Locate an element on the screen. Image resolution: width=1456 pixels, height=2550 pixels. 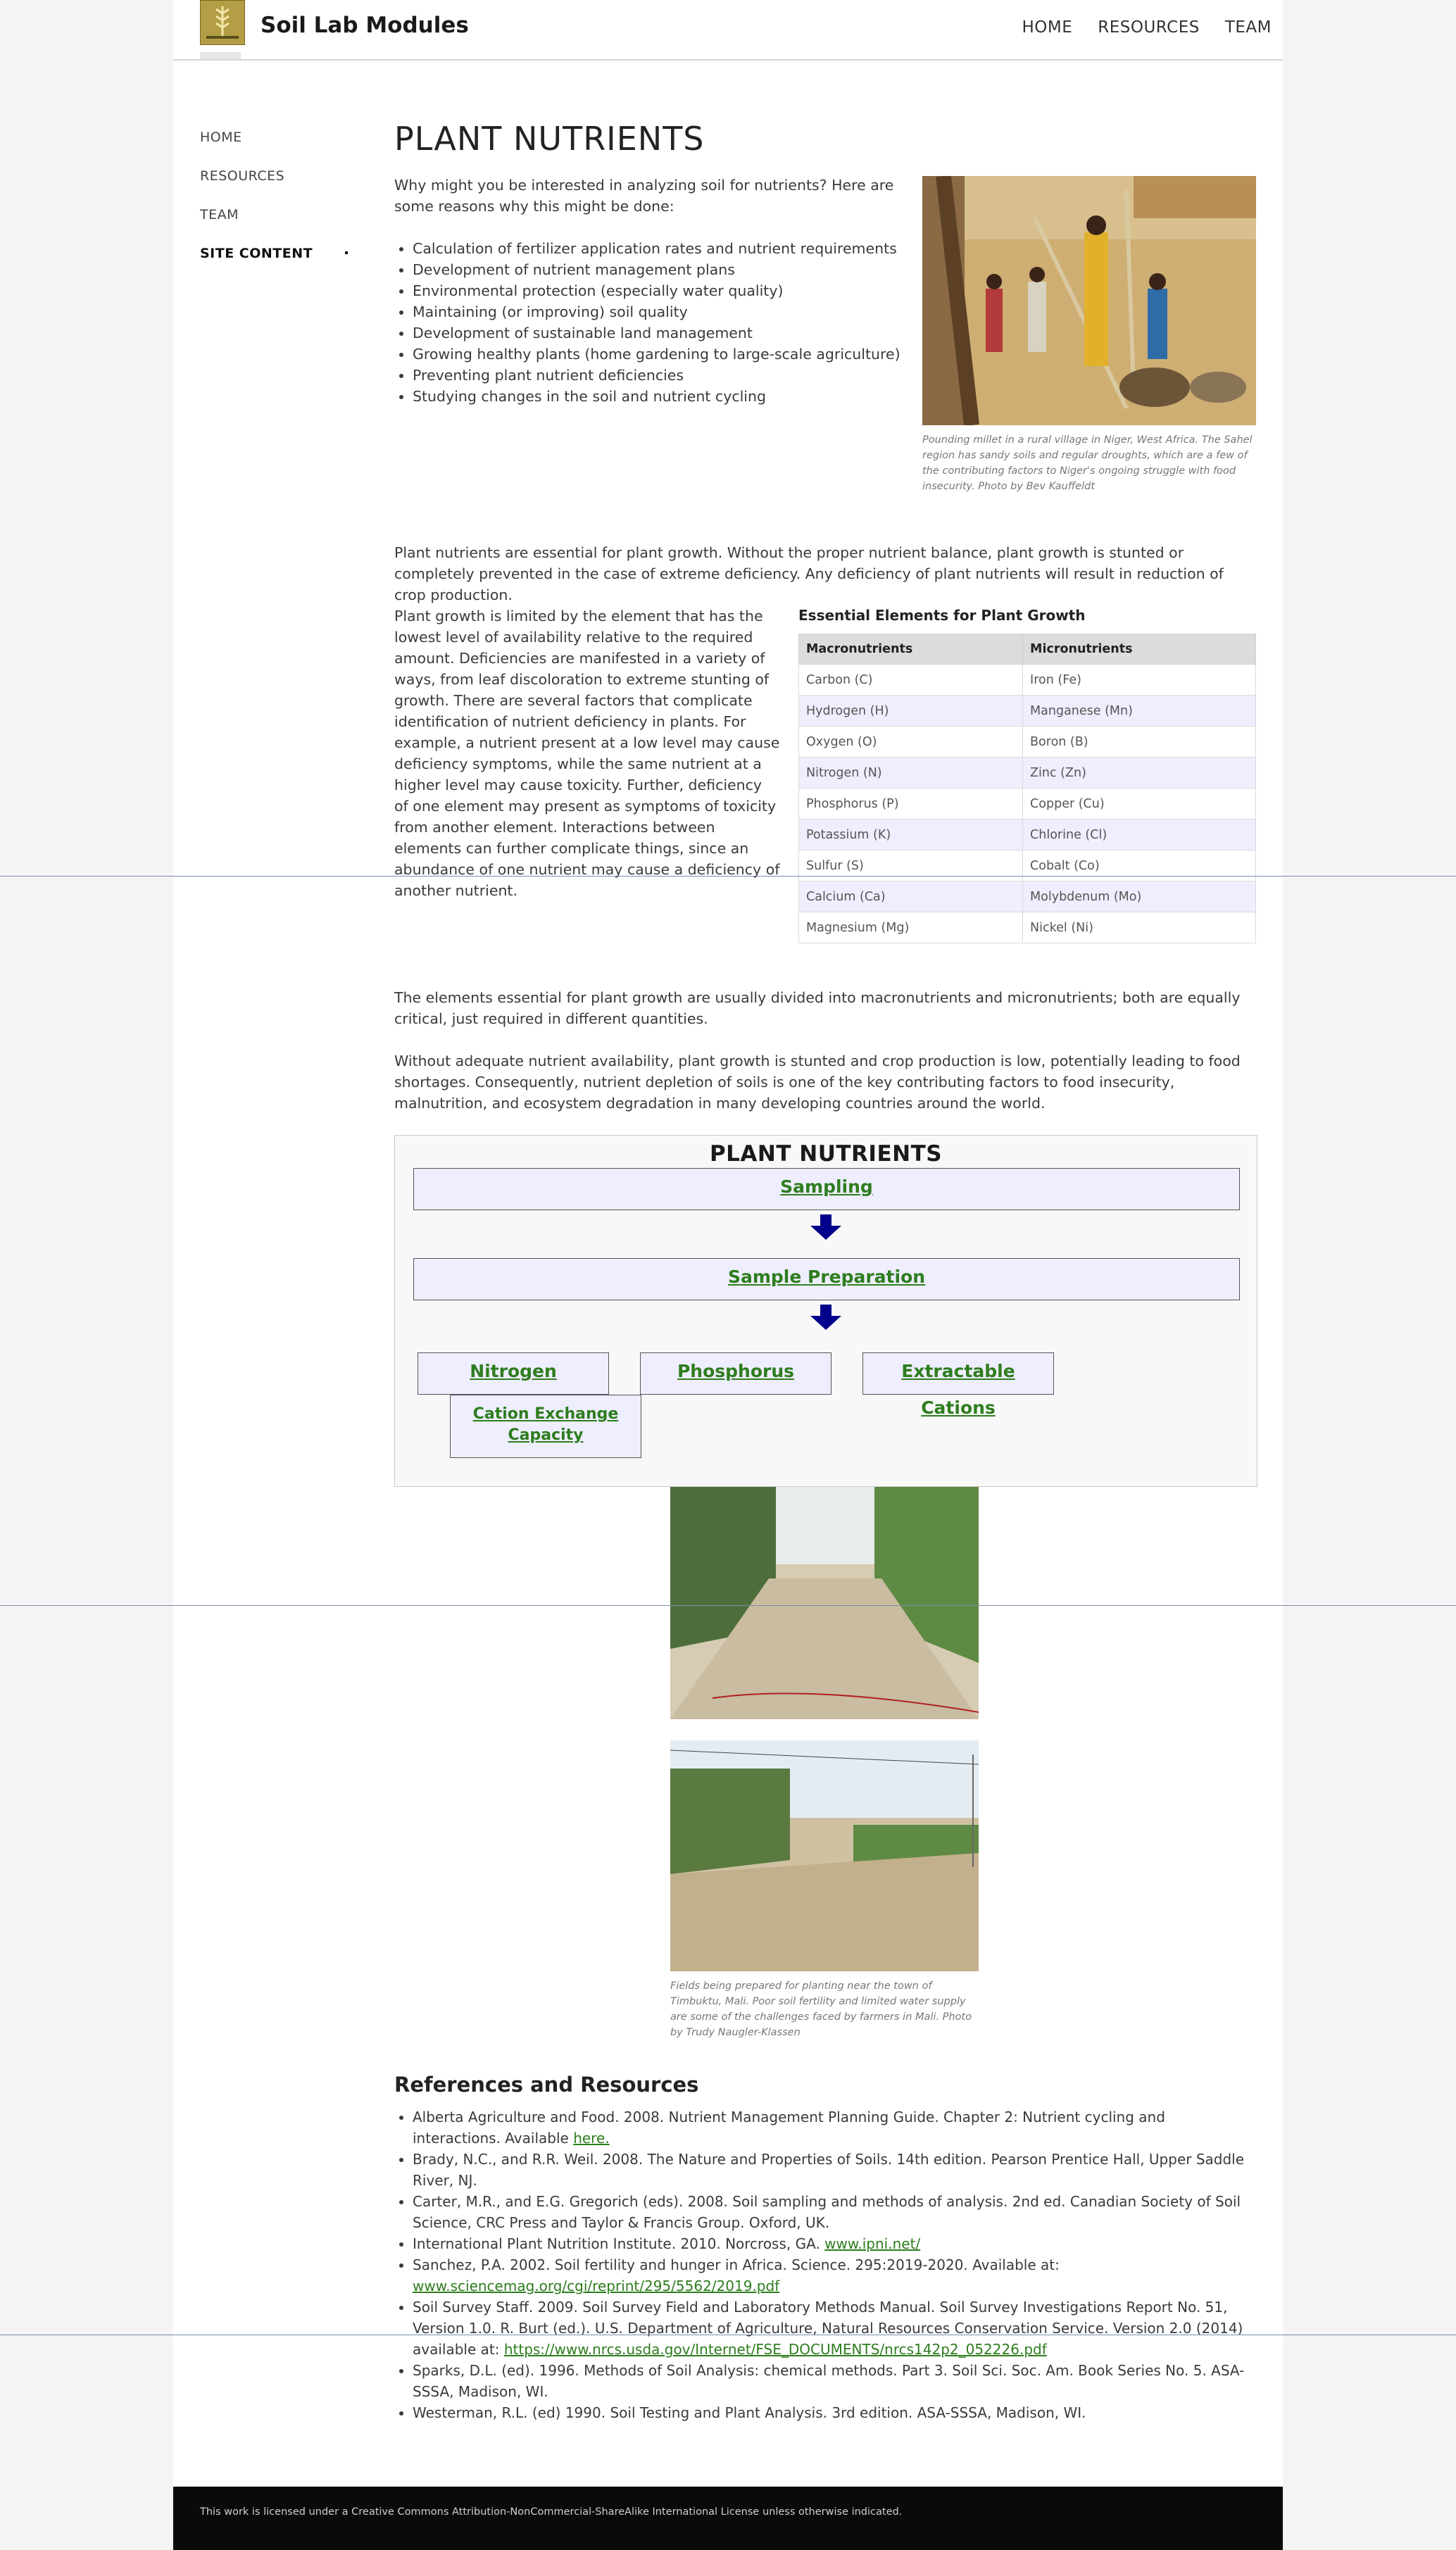
references-heading: References and Resources is located at coordinates (546, 2085).